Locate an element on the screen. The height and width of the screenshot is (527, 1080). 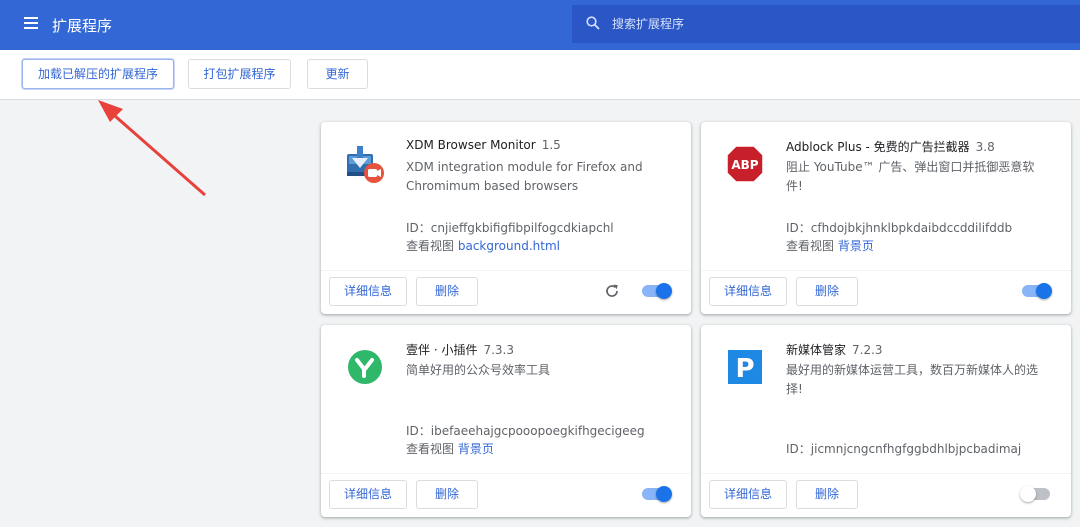
extension-version: 1.5 is located at coordinates (551, 145).